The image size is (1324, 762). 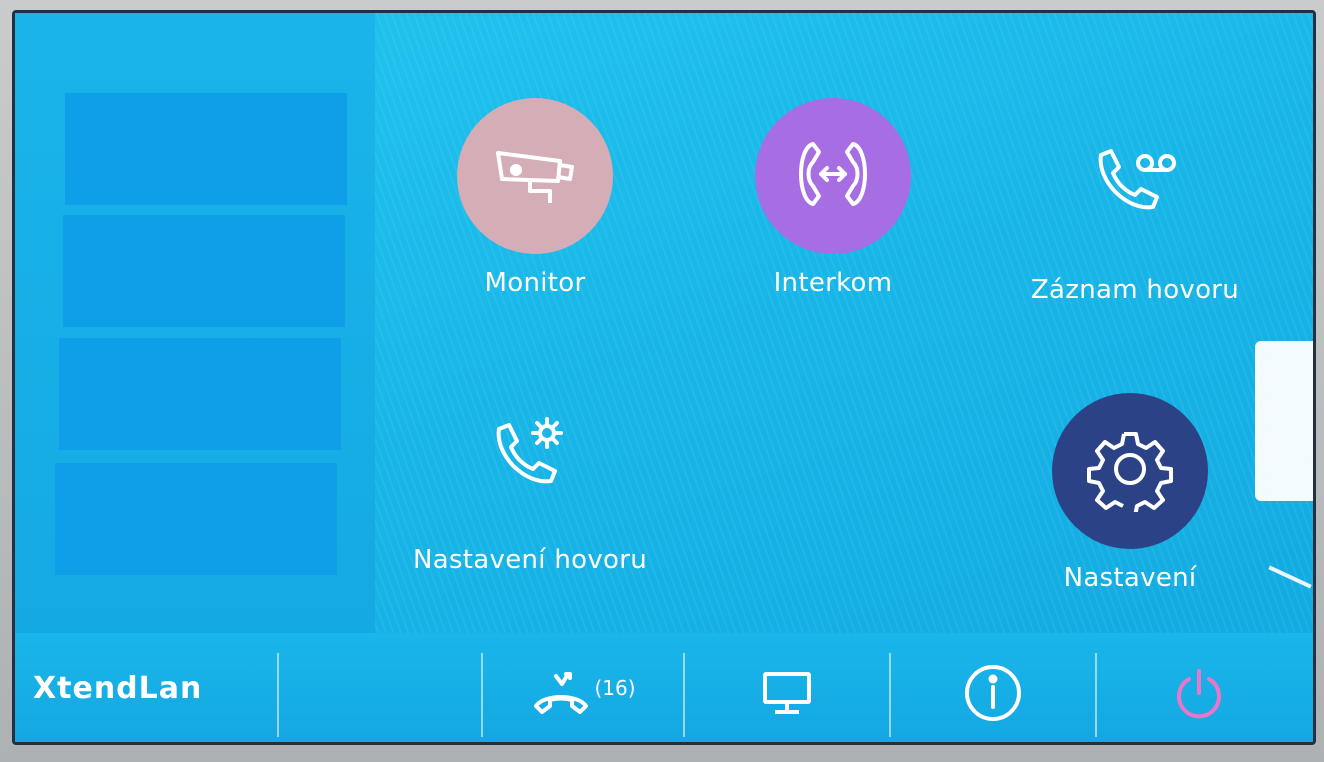 I want to click on power-icon, so click(x=1199, y=695).